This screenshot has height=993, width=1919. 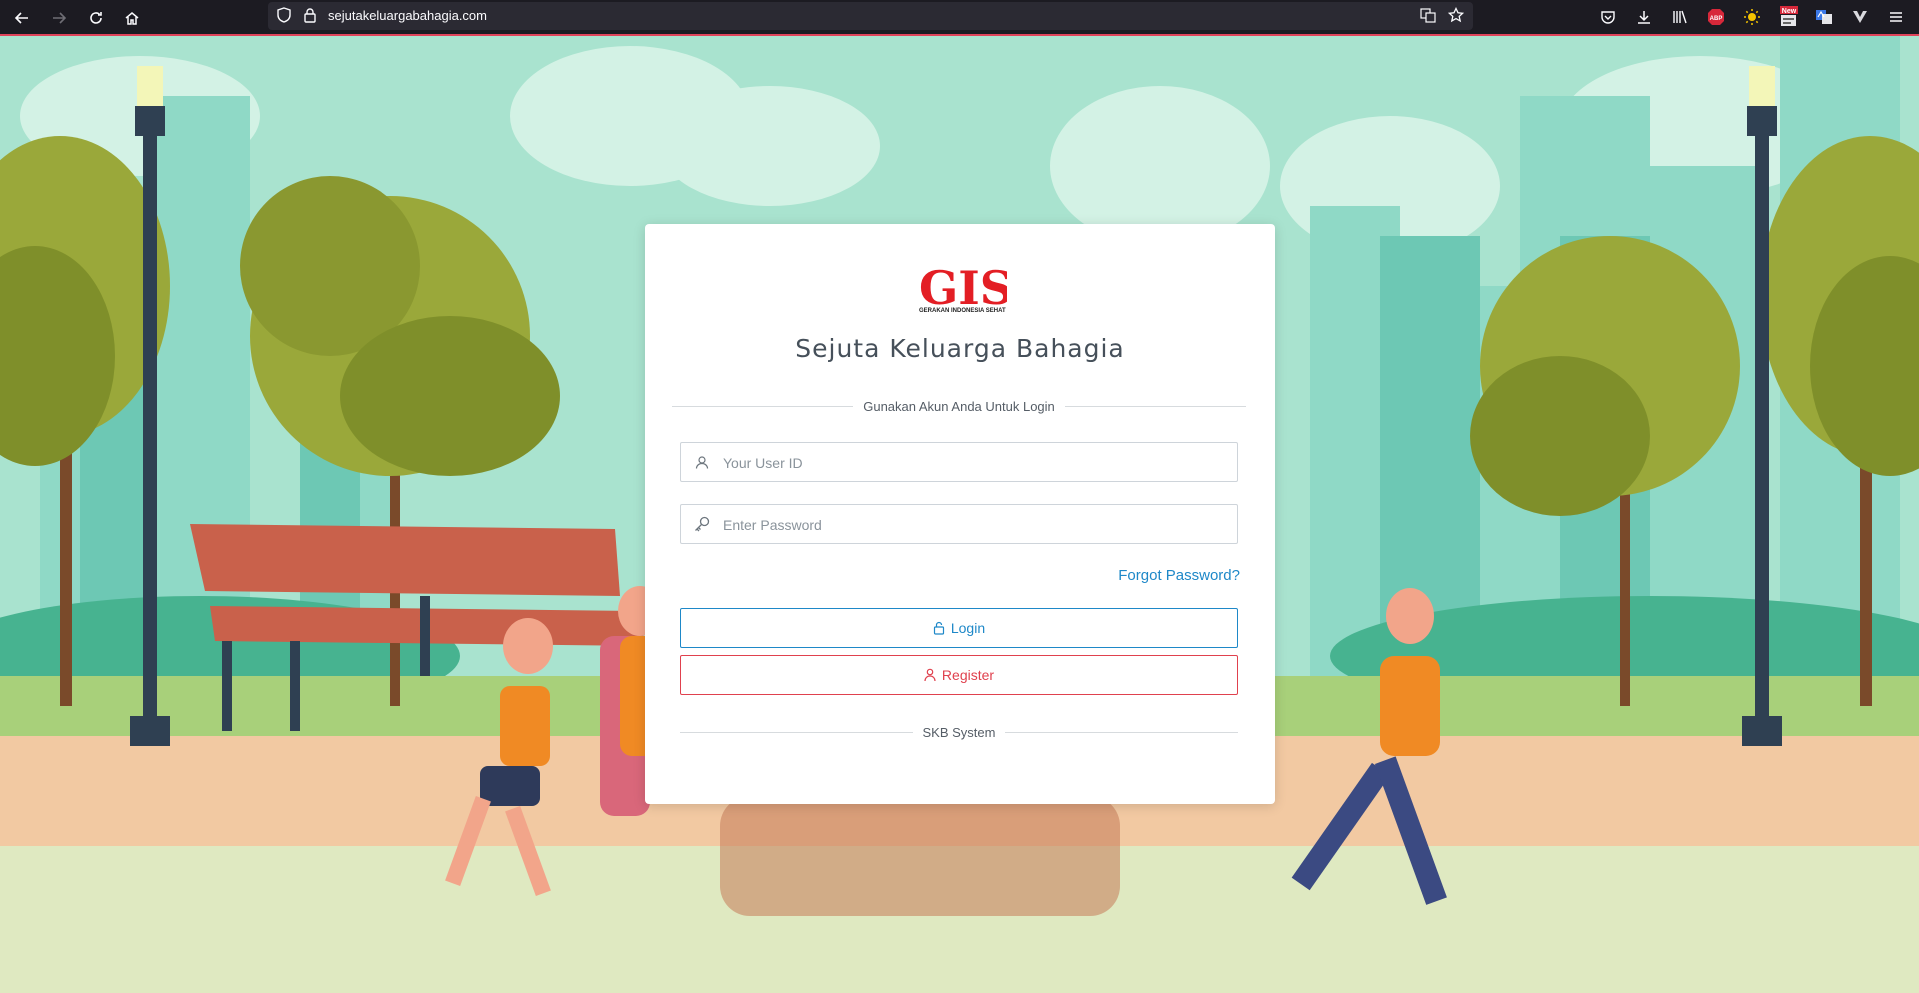 I want to click on svg-text: ABP, so click(x=1716, y=19).